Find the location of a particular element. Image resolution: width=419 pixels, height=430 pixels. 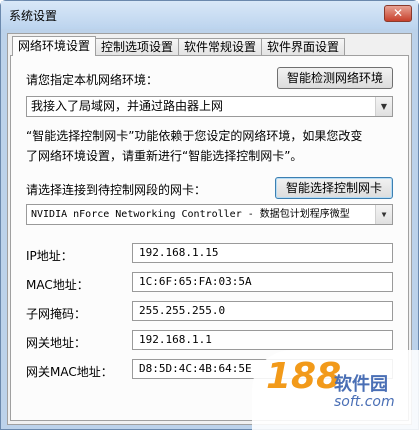

ip-label: IP地址： is located at coordinates (49, 256).